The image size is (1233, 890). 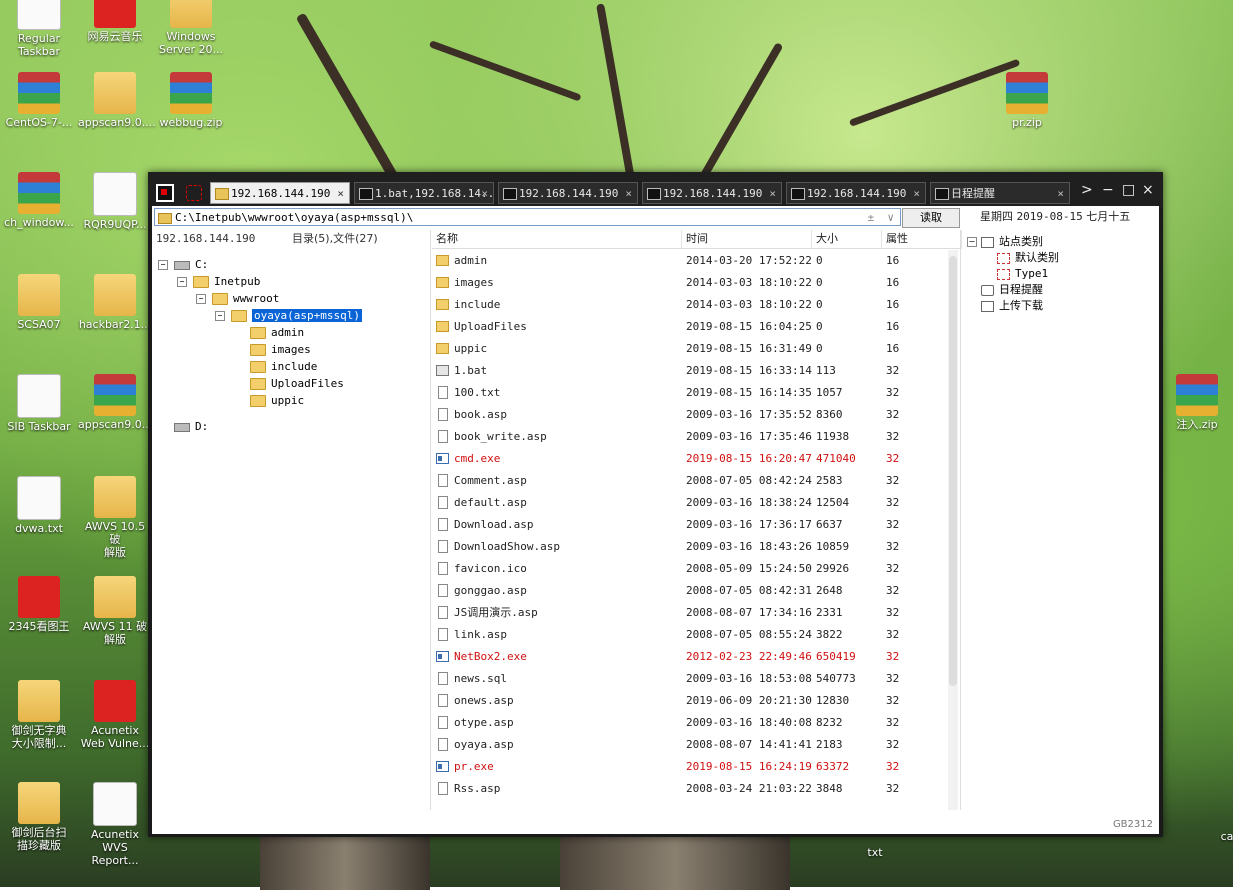 I want to click on tab: 1.bat,192.168.14... ×, so click(x=424, y=193).